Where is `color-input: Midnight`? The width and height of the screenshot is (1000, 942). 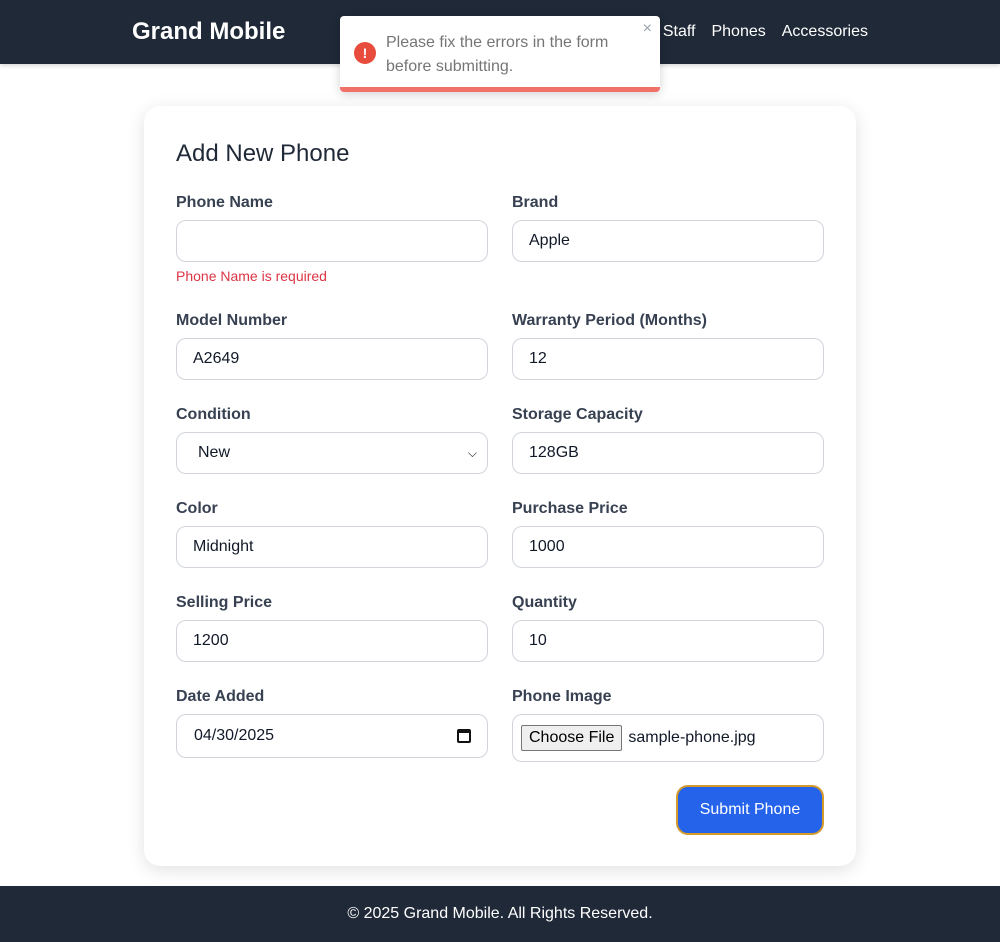 color-input: Midnight is located at coordinates (332, 547).